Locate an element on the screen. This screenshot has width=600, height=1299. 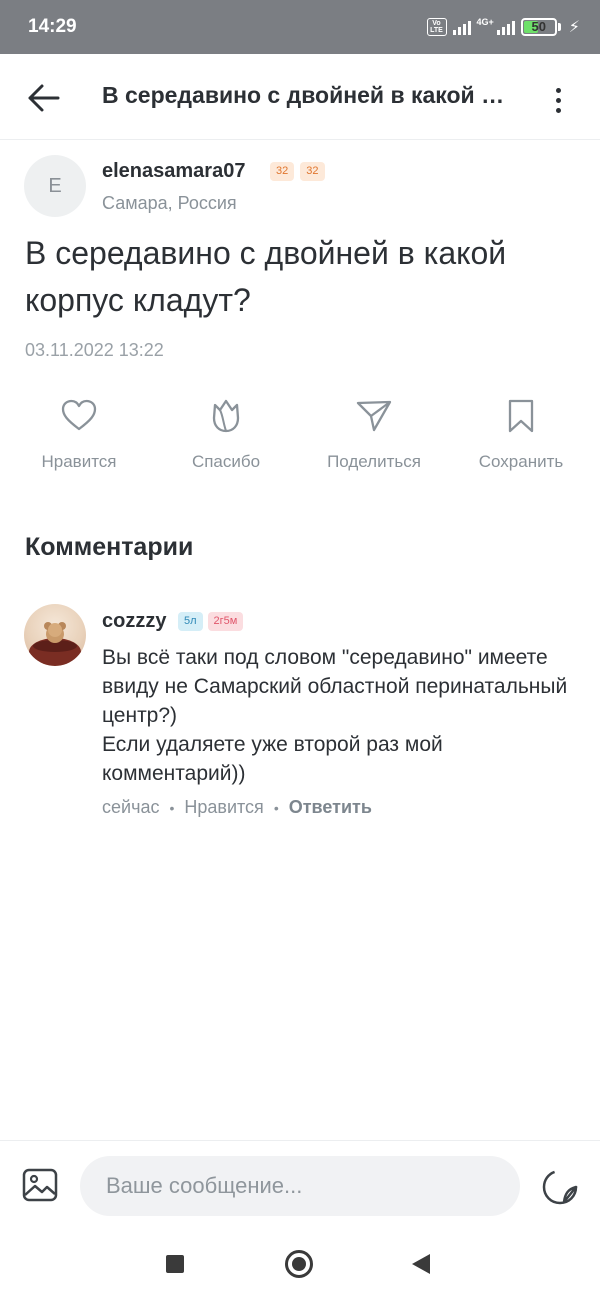
recent-apps-button is located at coordinates (175, 1264).